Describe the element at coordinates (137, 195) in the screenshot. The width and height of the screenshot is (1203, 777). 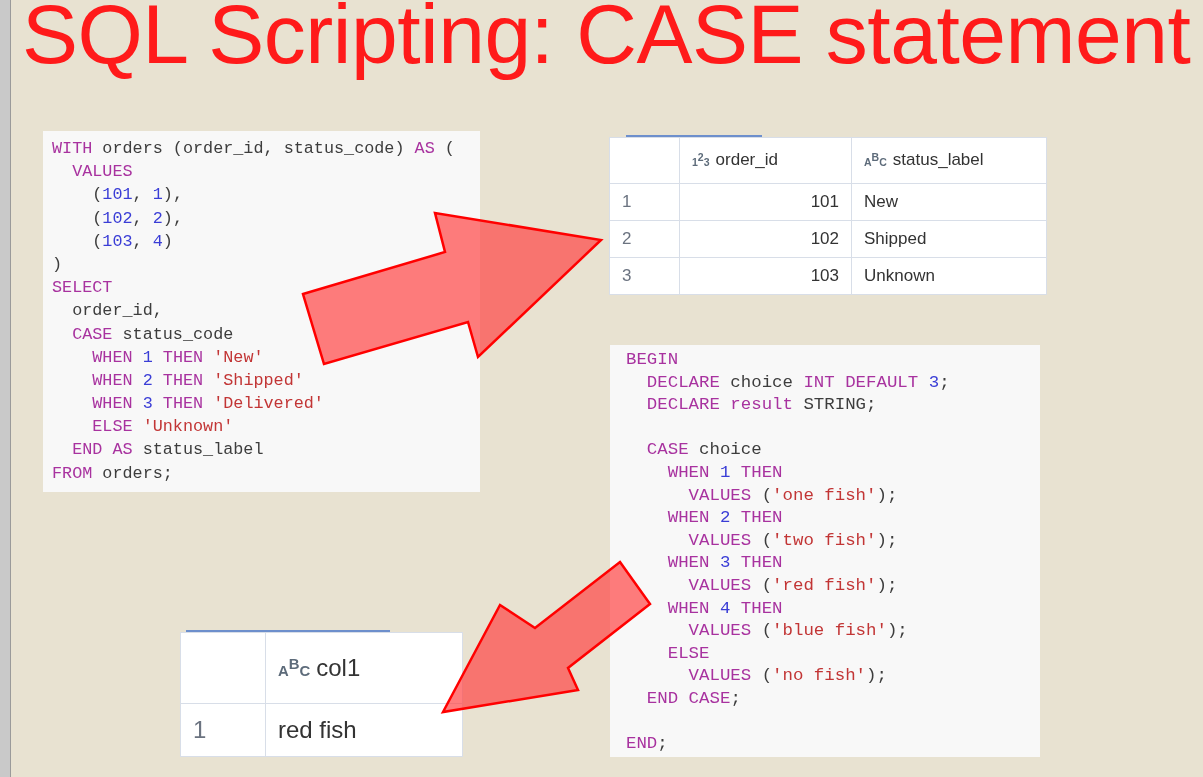
I see `code-line: (101, 1),` at that location.